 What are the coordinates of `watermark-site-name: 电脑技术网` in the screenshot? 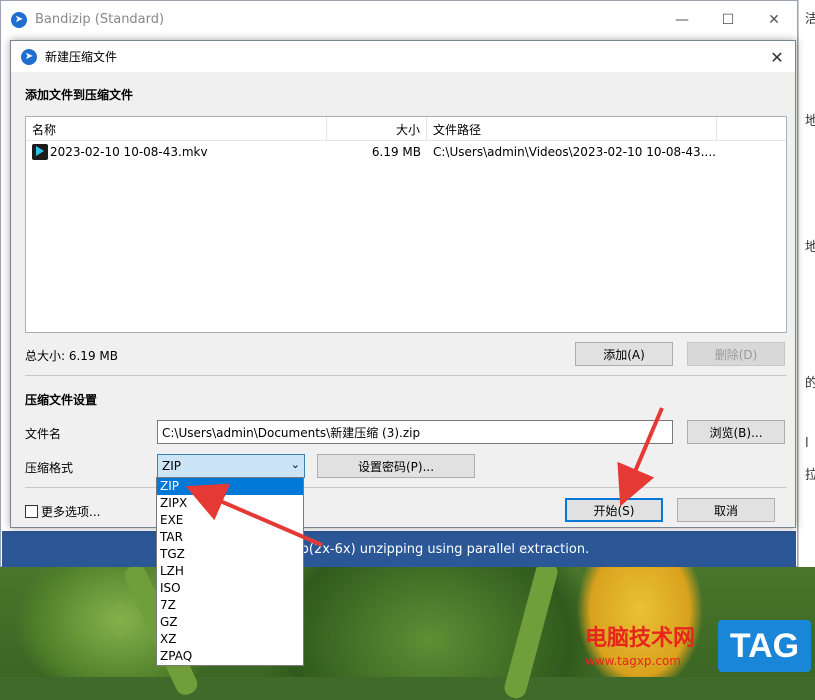 It's located at (640, 638).